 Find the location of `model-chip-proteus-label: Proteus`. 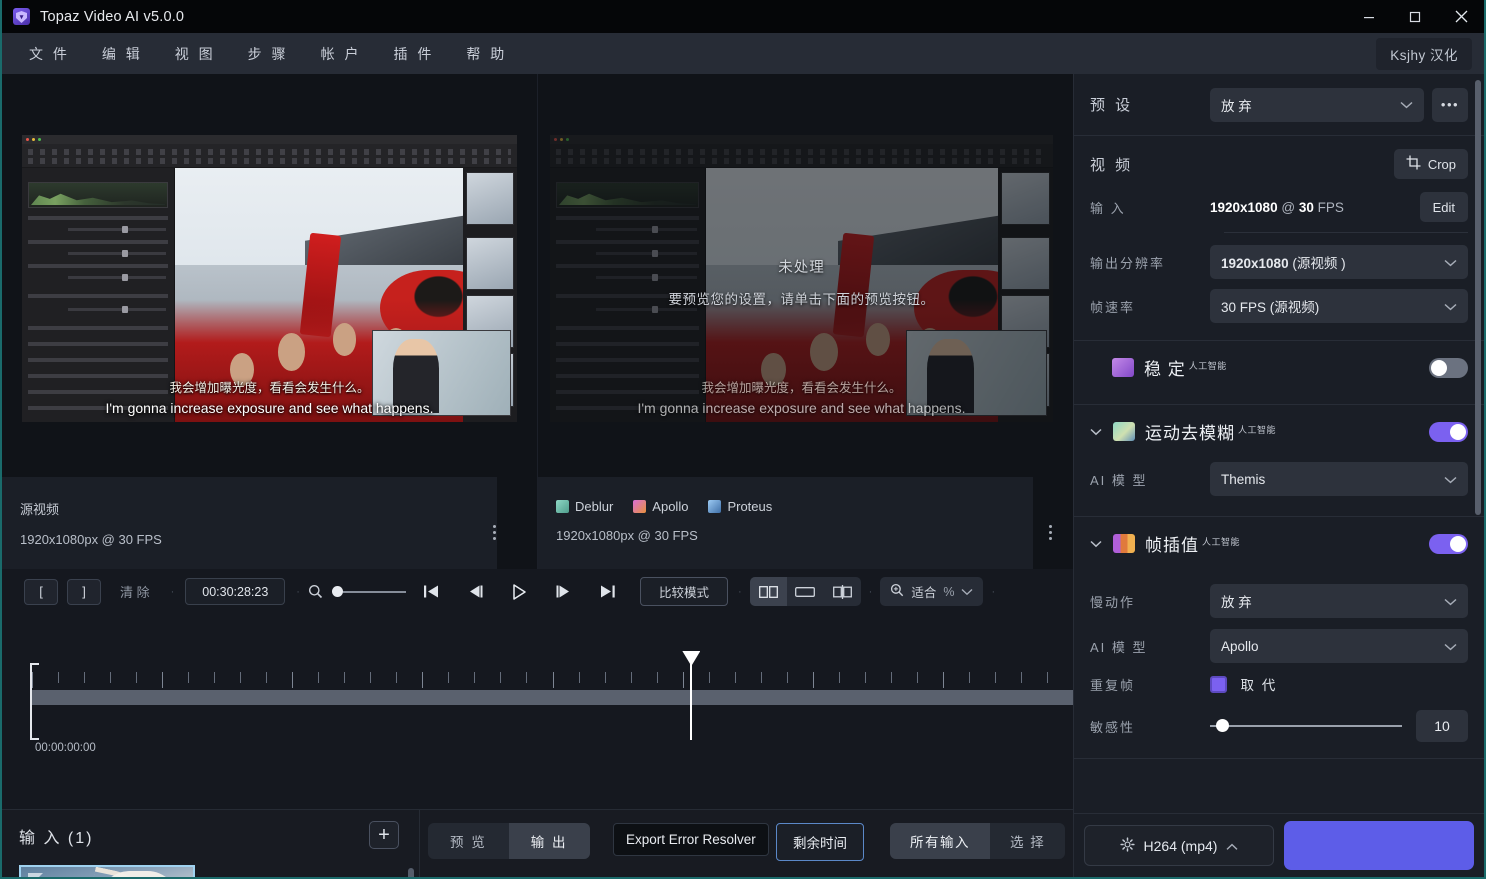

model-chip-proteus-label: Proteus is located at coordinates (750, 506).